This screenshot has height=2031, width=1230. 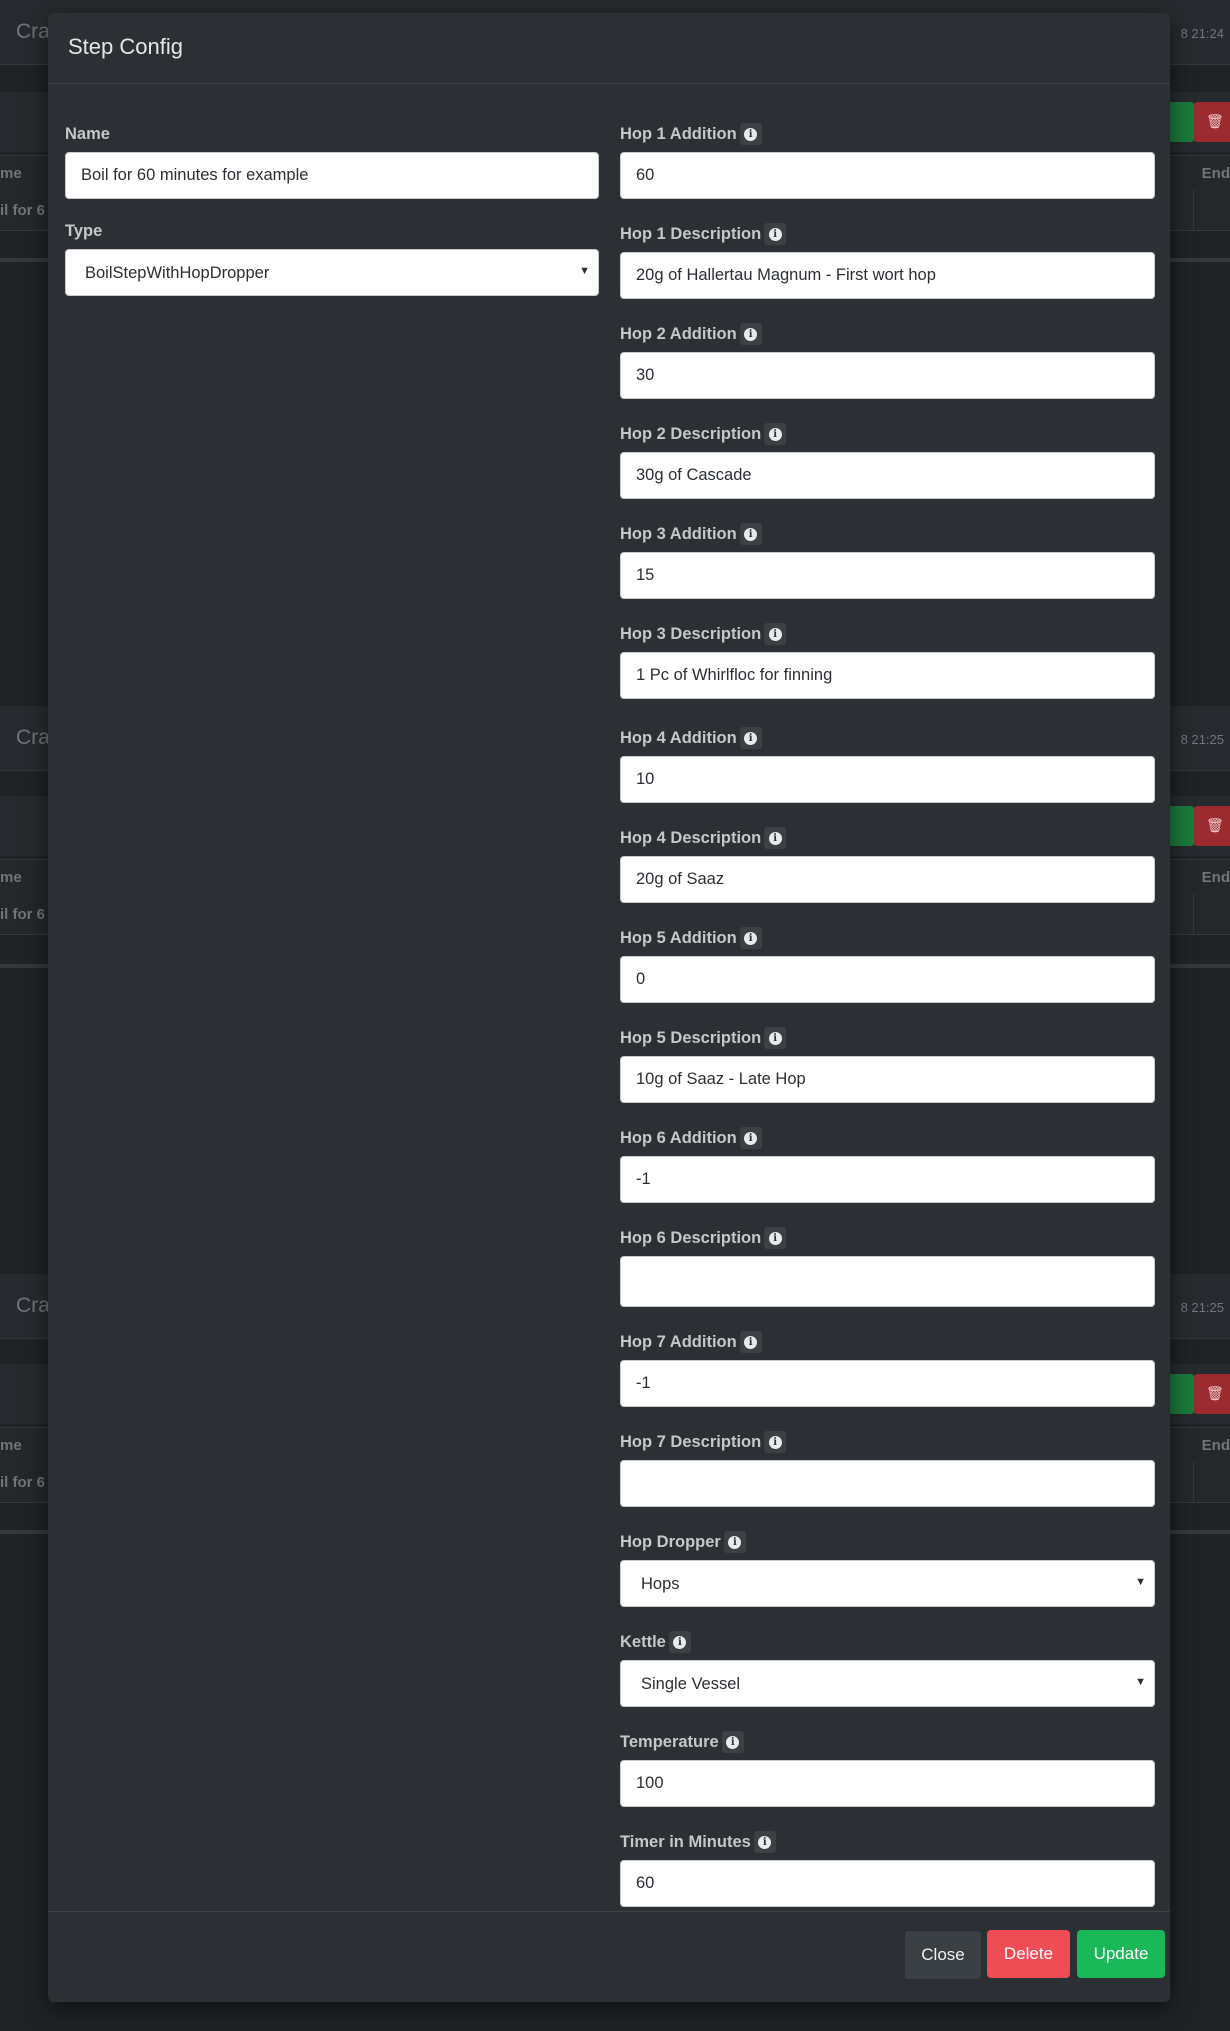 I want to click on kettle-value: Single Vessel, so click(x=691, y=1684).